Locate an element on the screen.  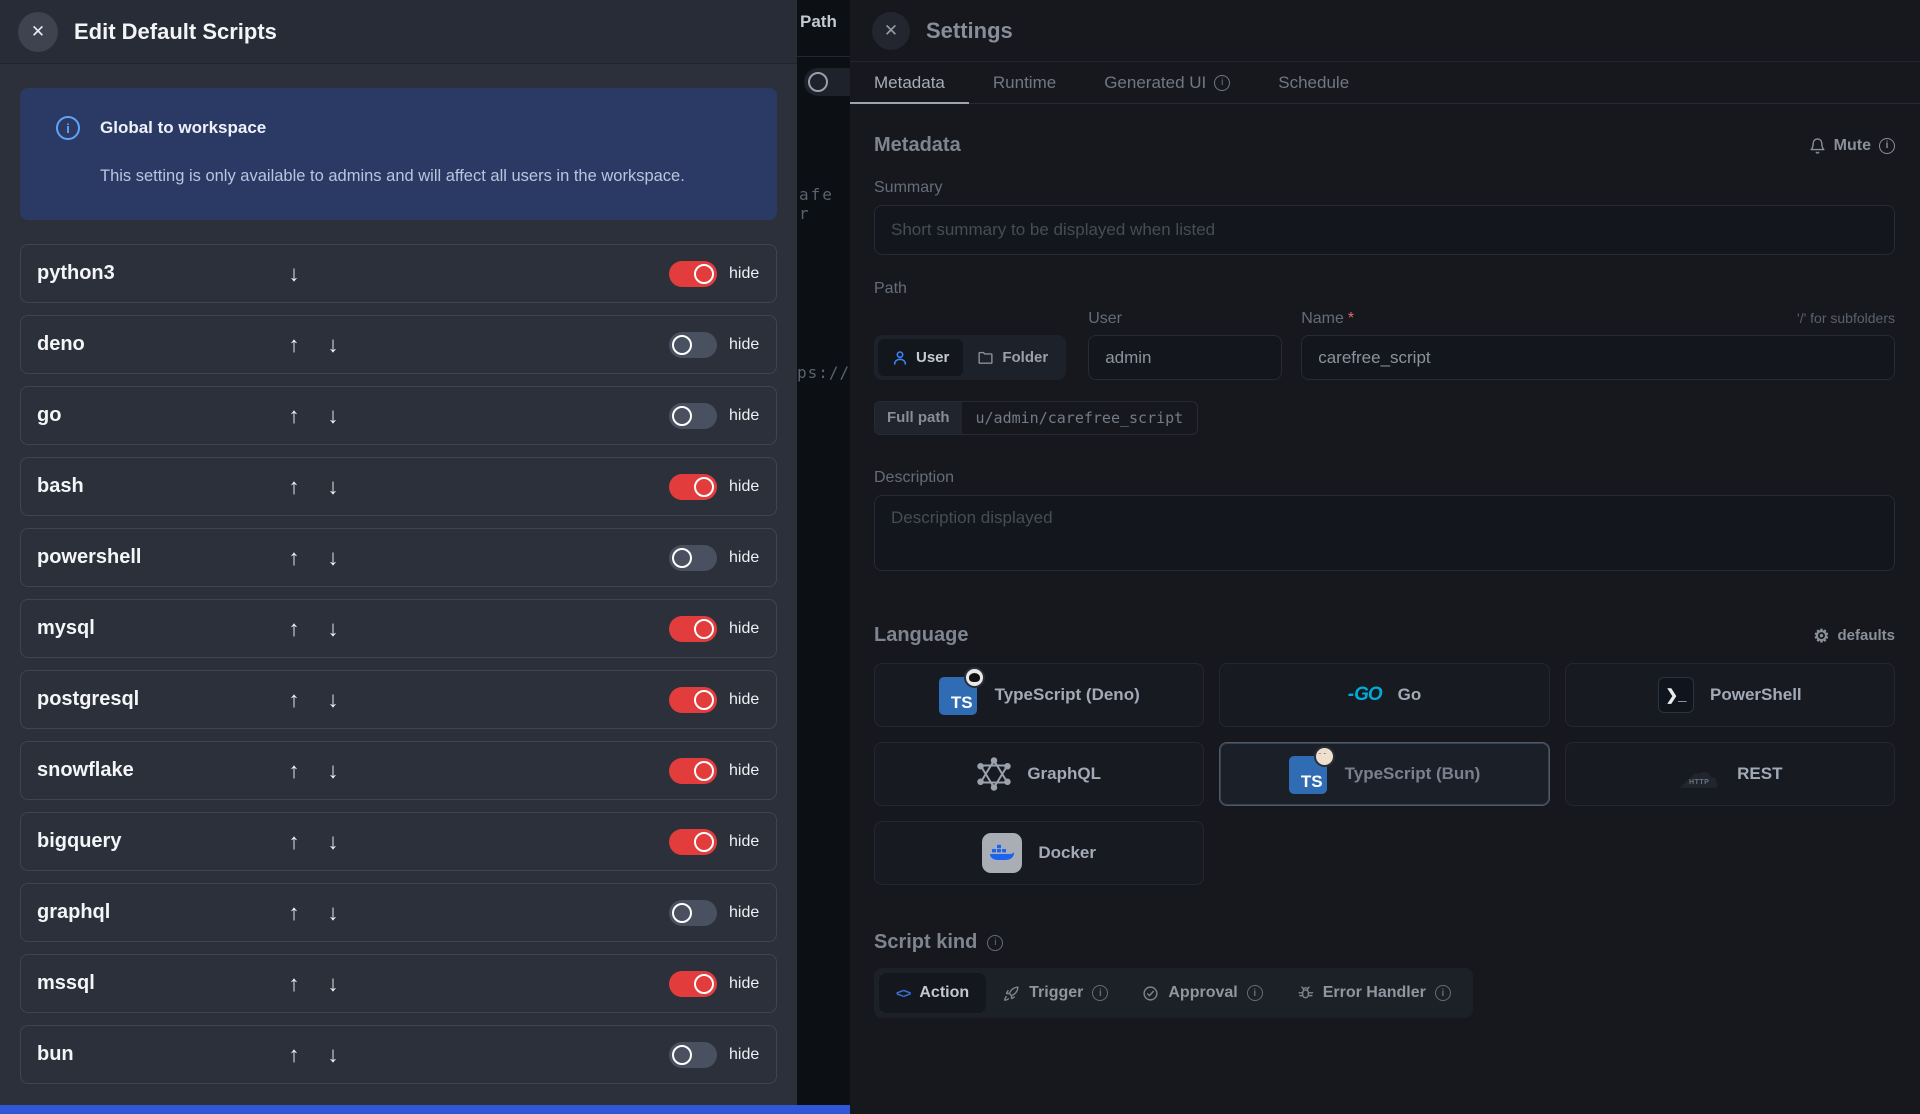
description-label: Description is located at coordinates (914, 477).